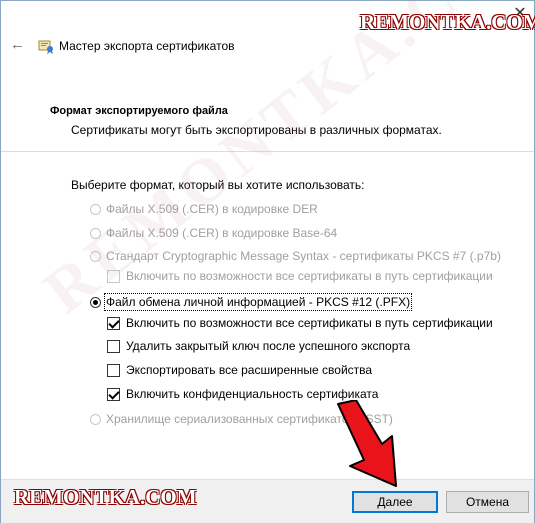  I want to click on cancel-button: Отмена, so click(487, 502).